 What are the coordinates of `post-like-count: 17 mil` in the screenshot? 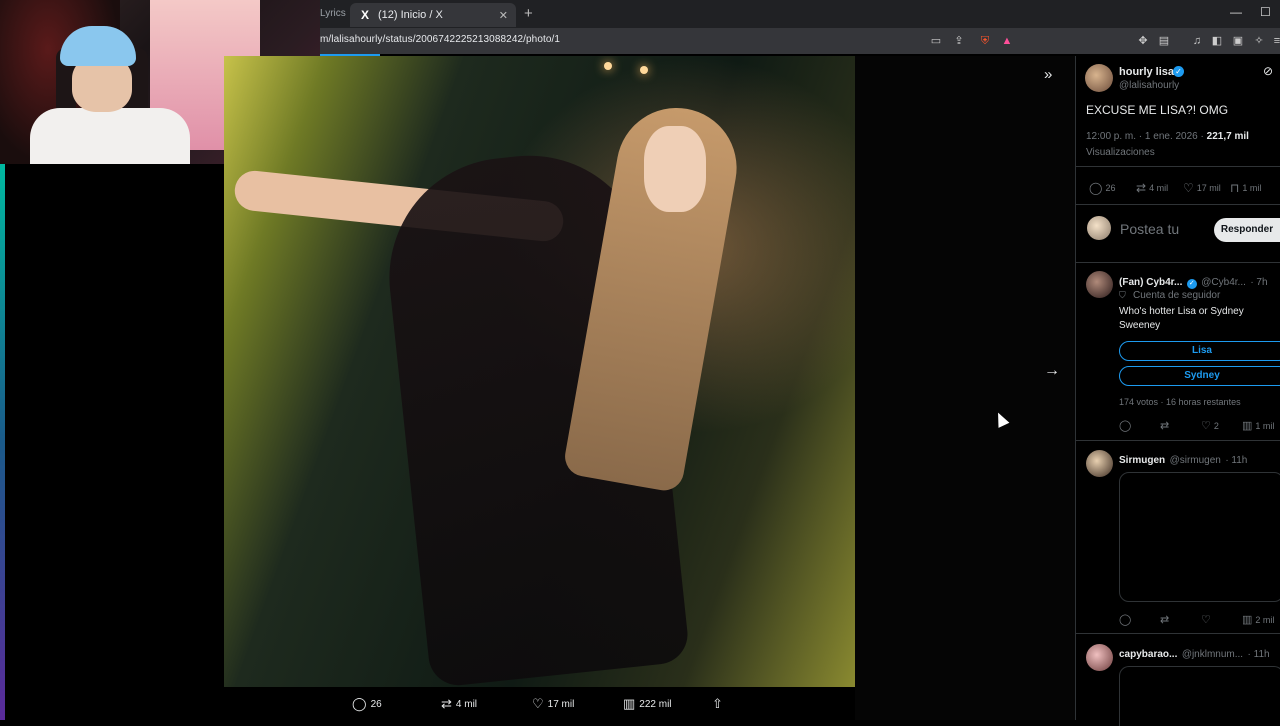 It's located at (1208, 188).